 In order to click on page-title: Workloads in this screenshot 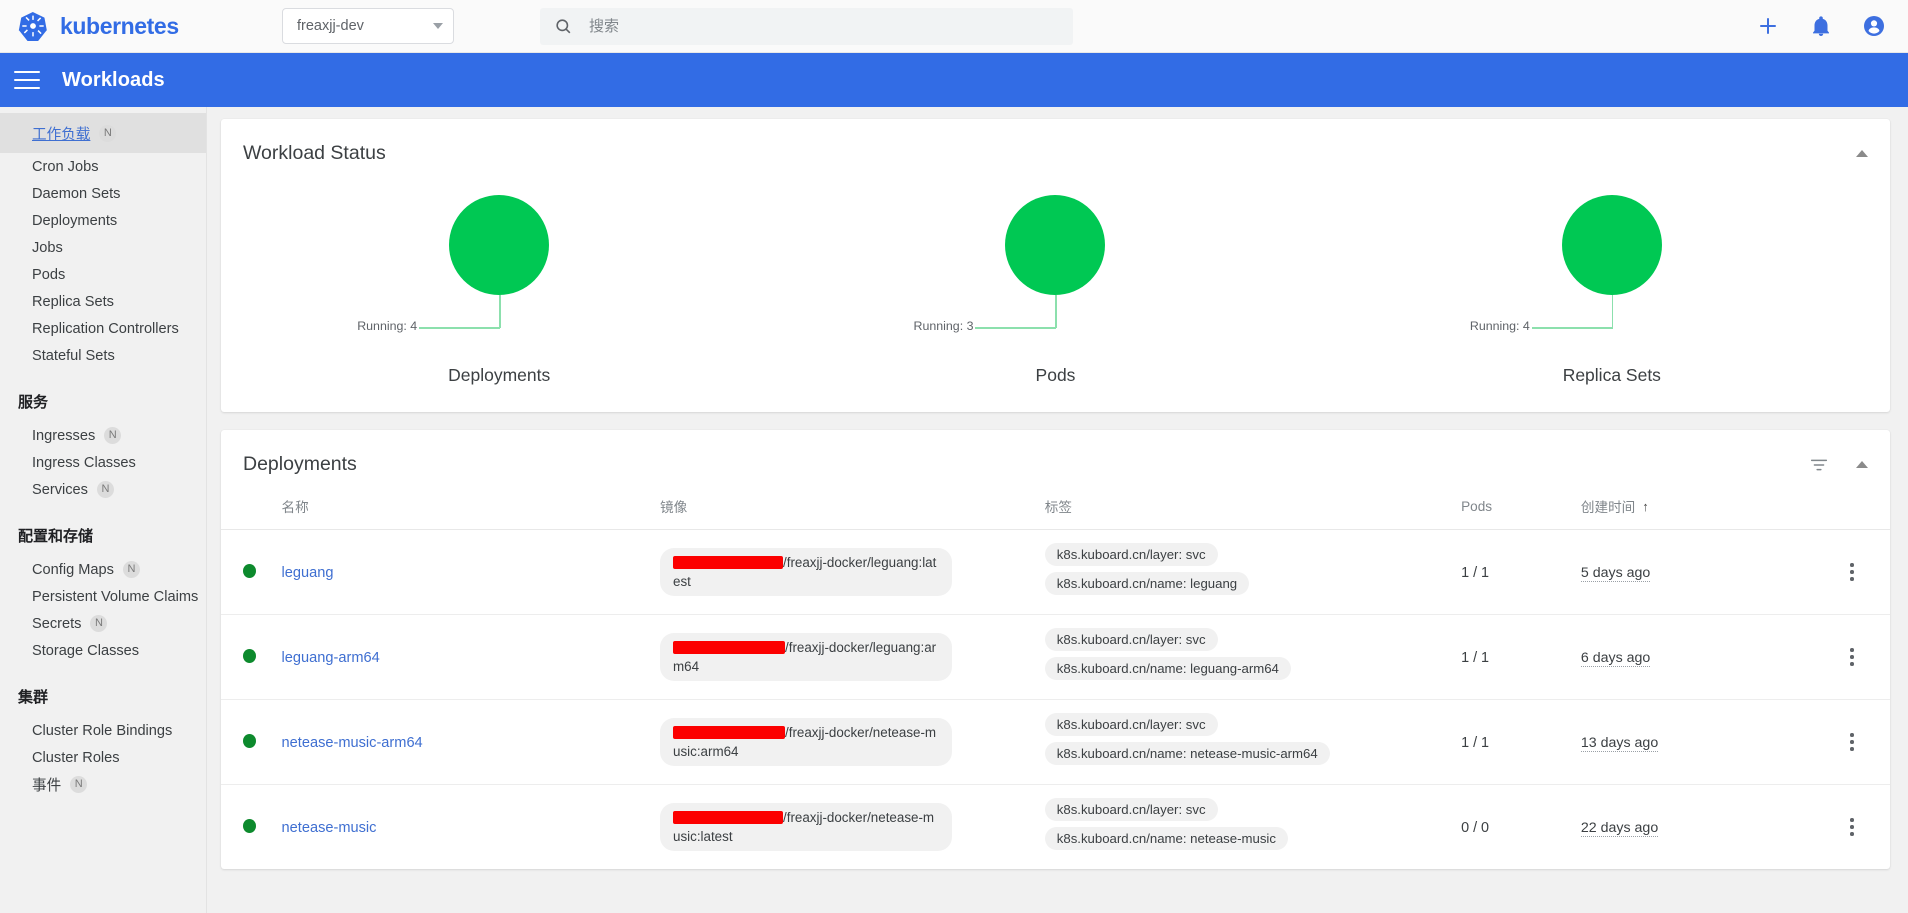, I will do `click(113, 79)`.